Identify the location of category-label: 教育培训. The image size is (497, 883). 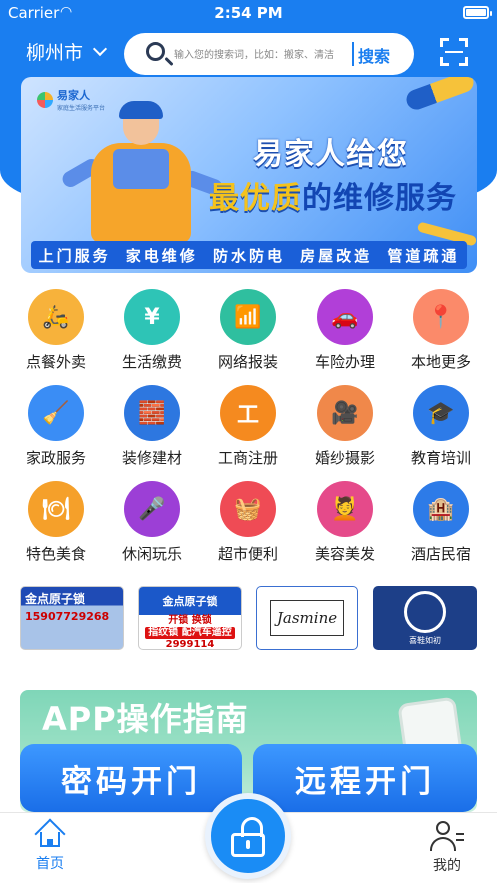
(440, 458).